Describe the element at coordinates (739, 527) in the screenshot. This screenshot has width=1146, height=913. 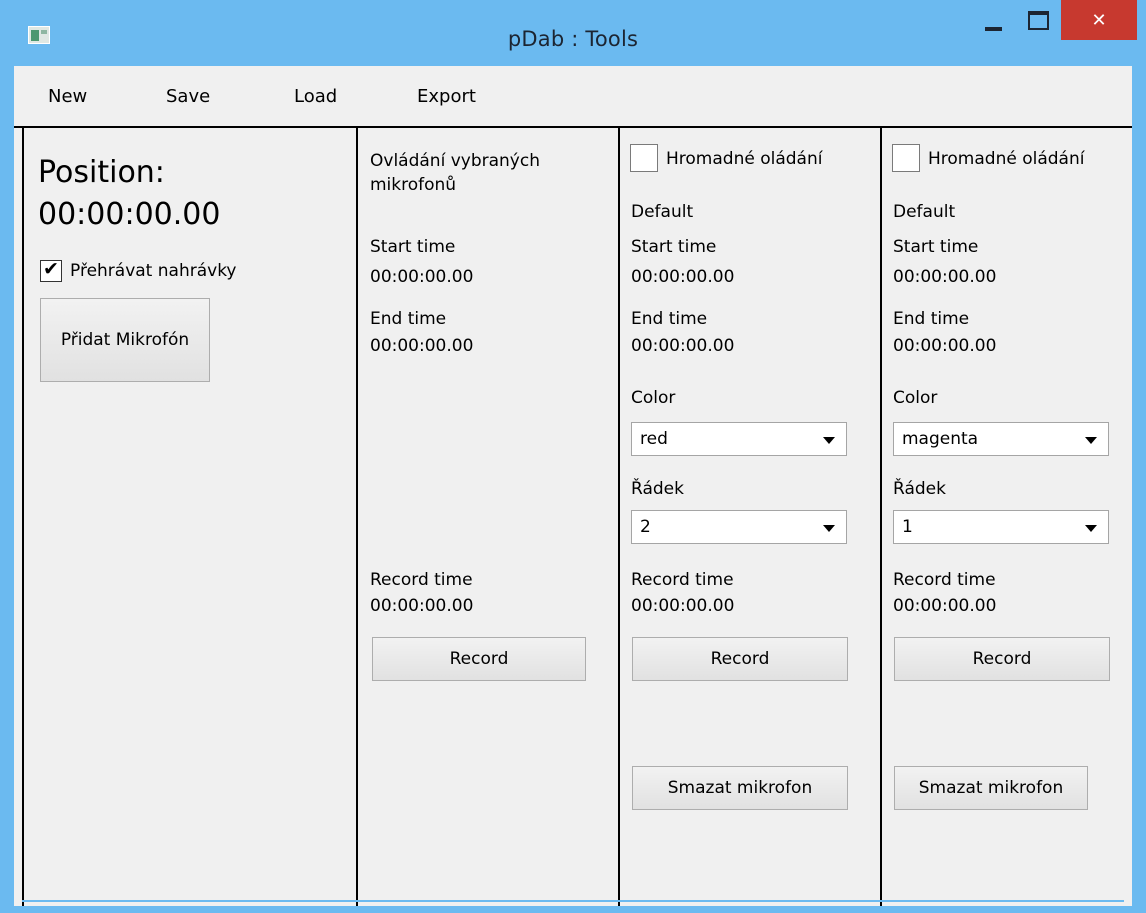
I see `row-select: 2` at that location.